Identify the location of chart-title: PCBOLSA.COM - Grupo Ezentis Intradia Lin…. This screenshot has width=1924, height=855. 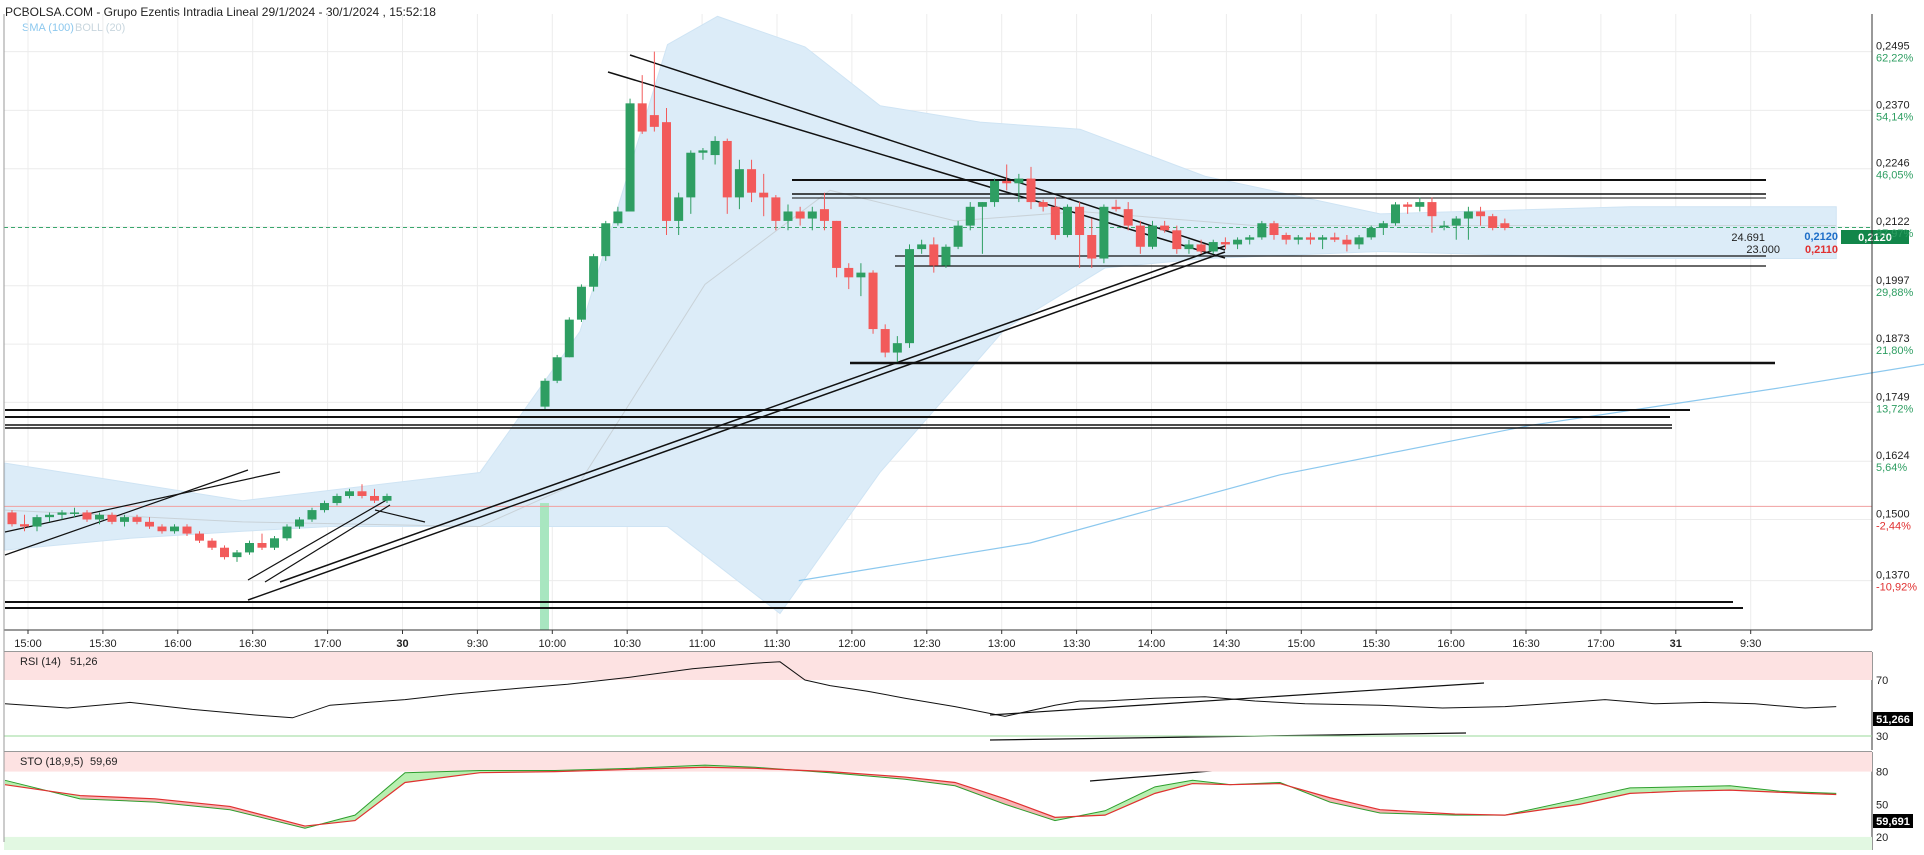
(220, 12).